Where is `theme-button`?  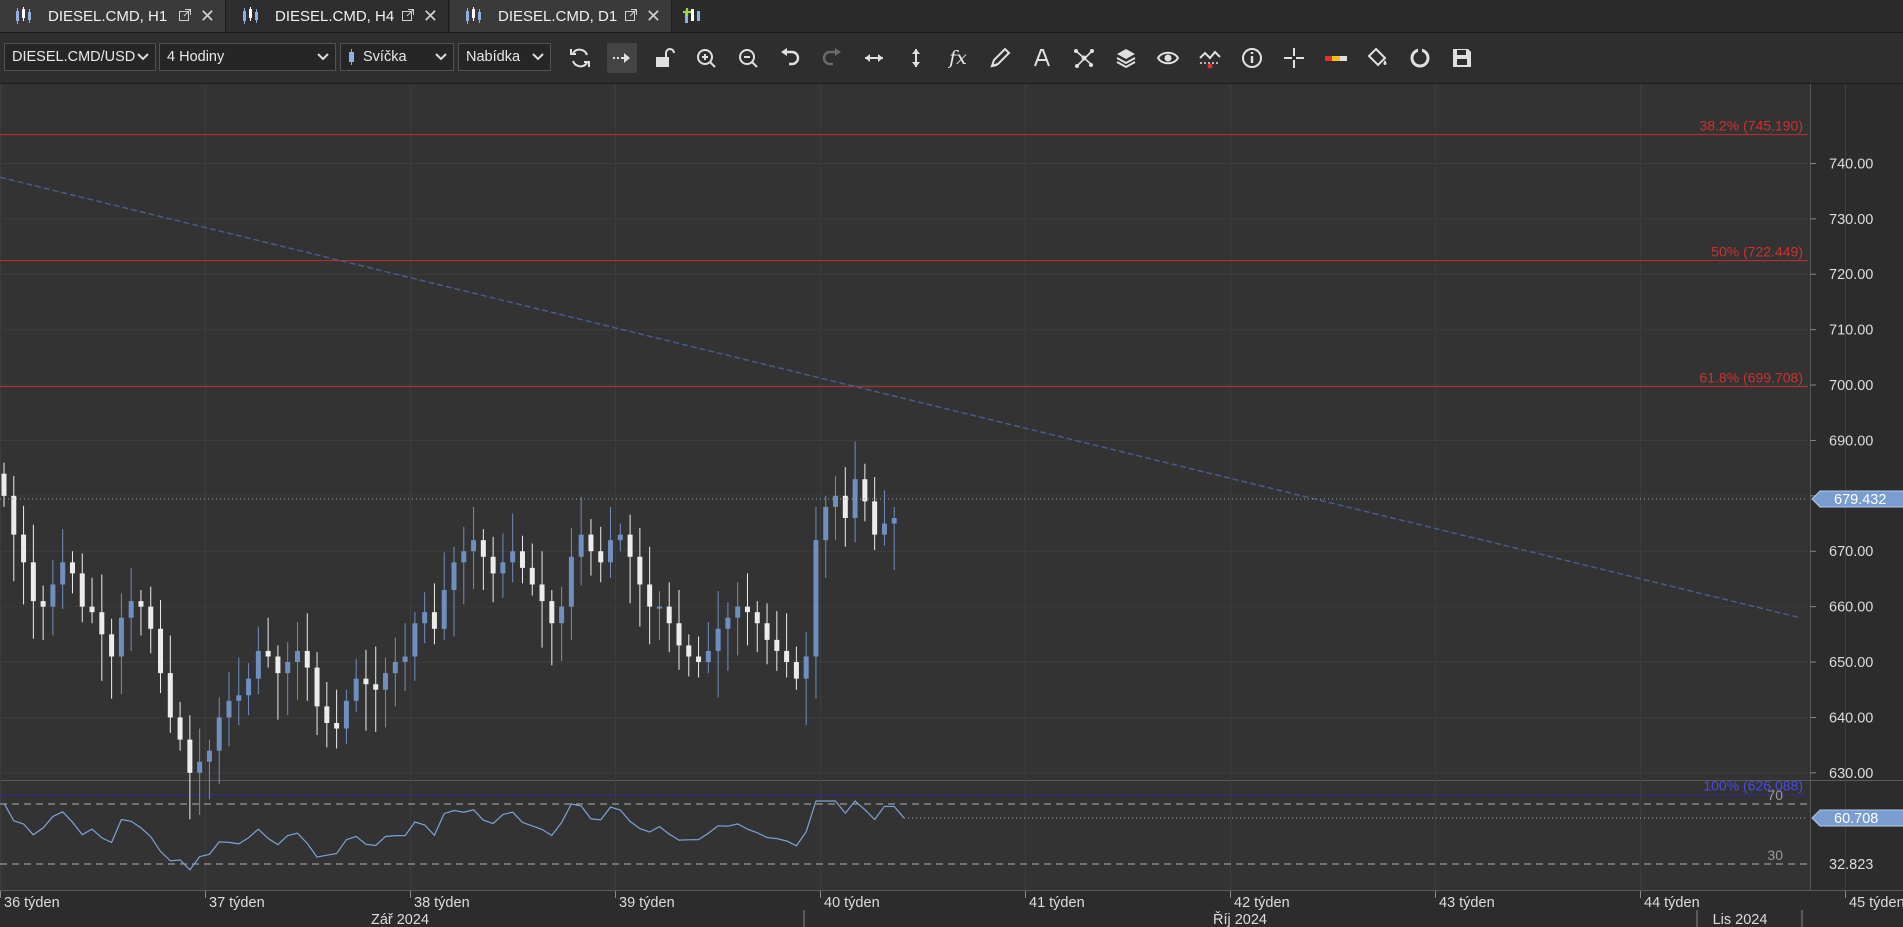 theme-button is located at coordinates (1378, 58).